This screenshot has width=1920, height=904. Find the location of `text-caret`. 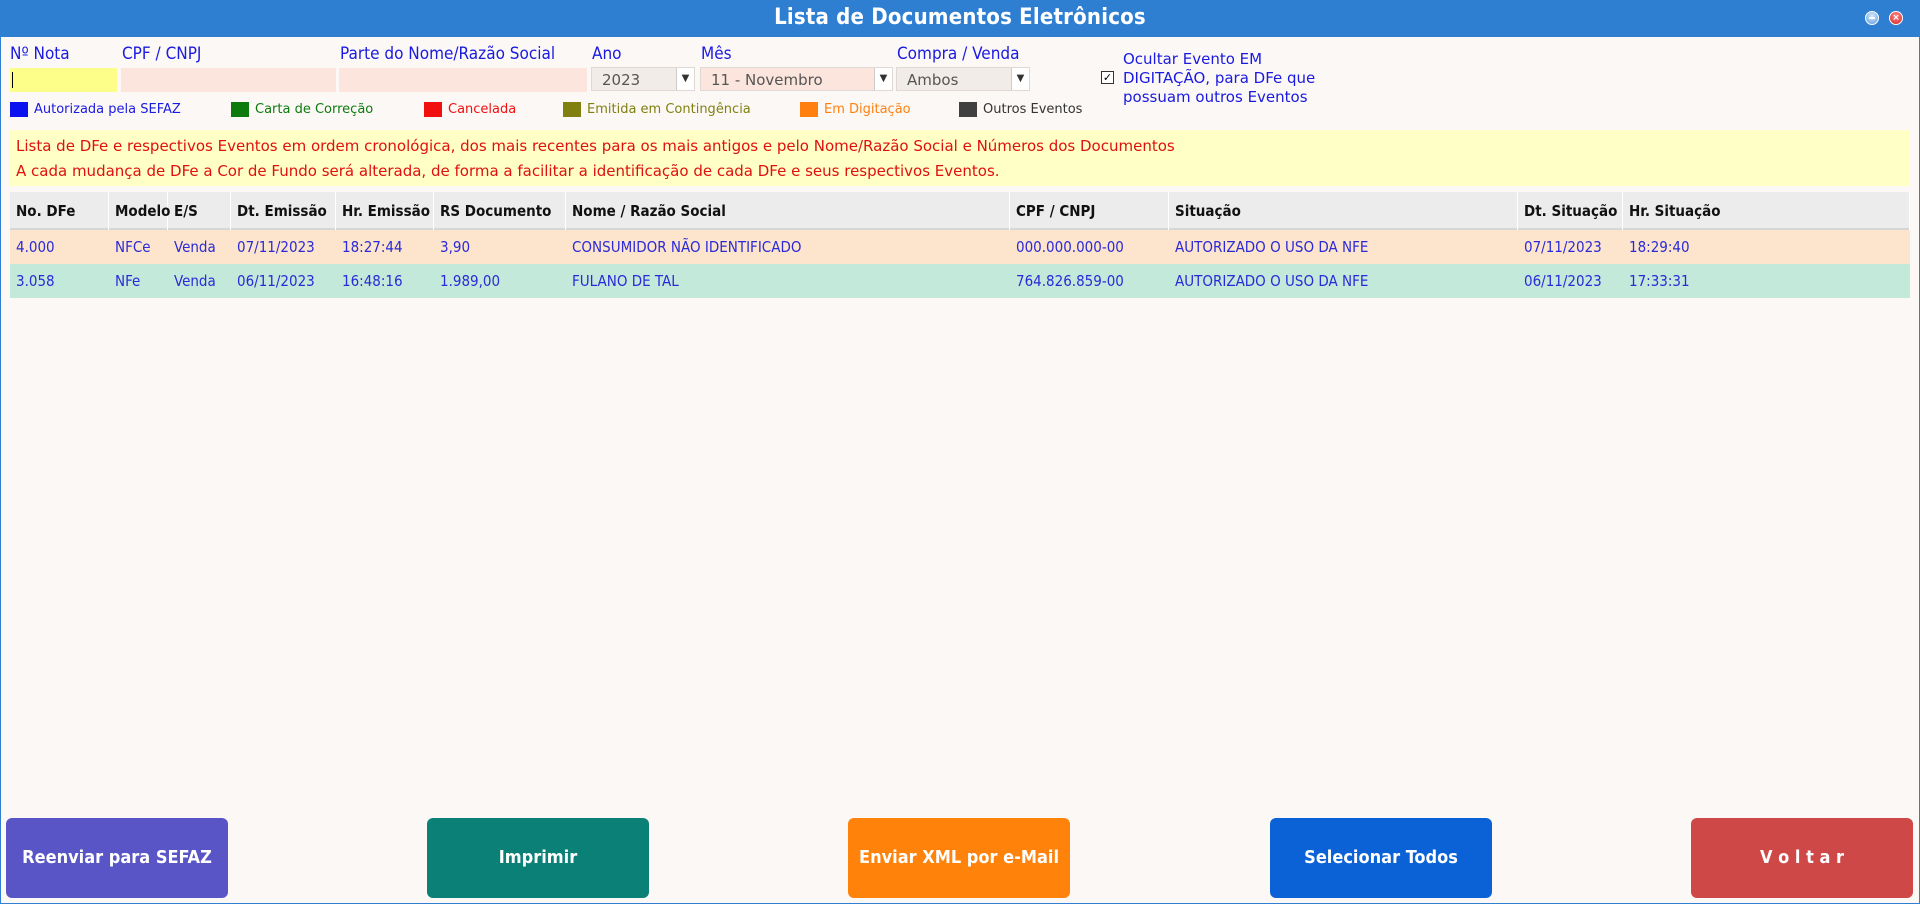

text-caret is located at coordinates (12, 80).